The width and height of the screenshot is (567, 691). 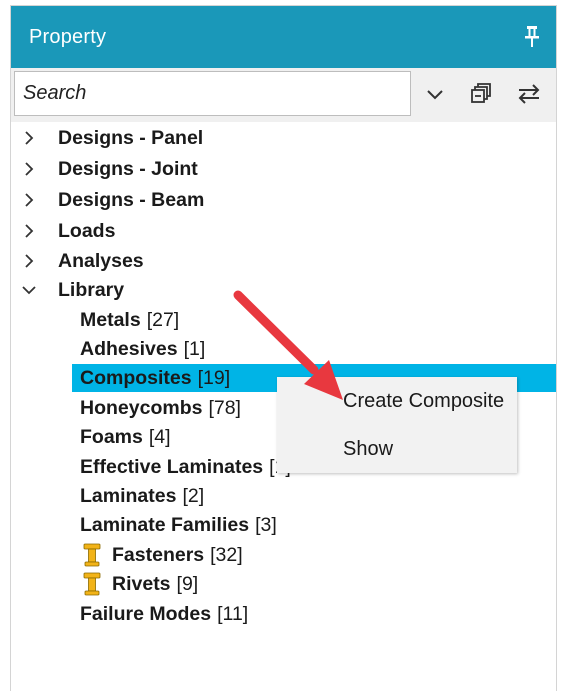 What do you see at coordinates (128, 496) in the screenshot?
I see `item-label: Laminates` at bounding box center [128, 496].